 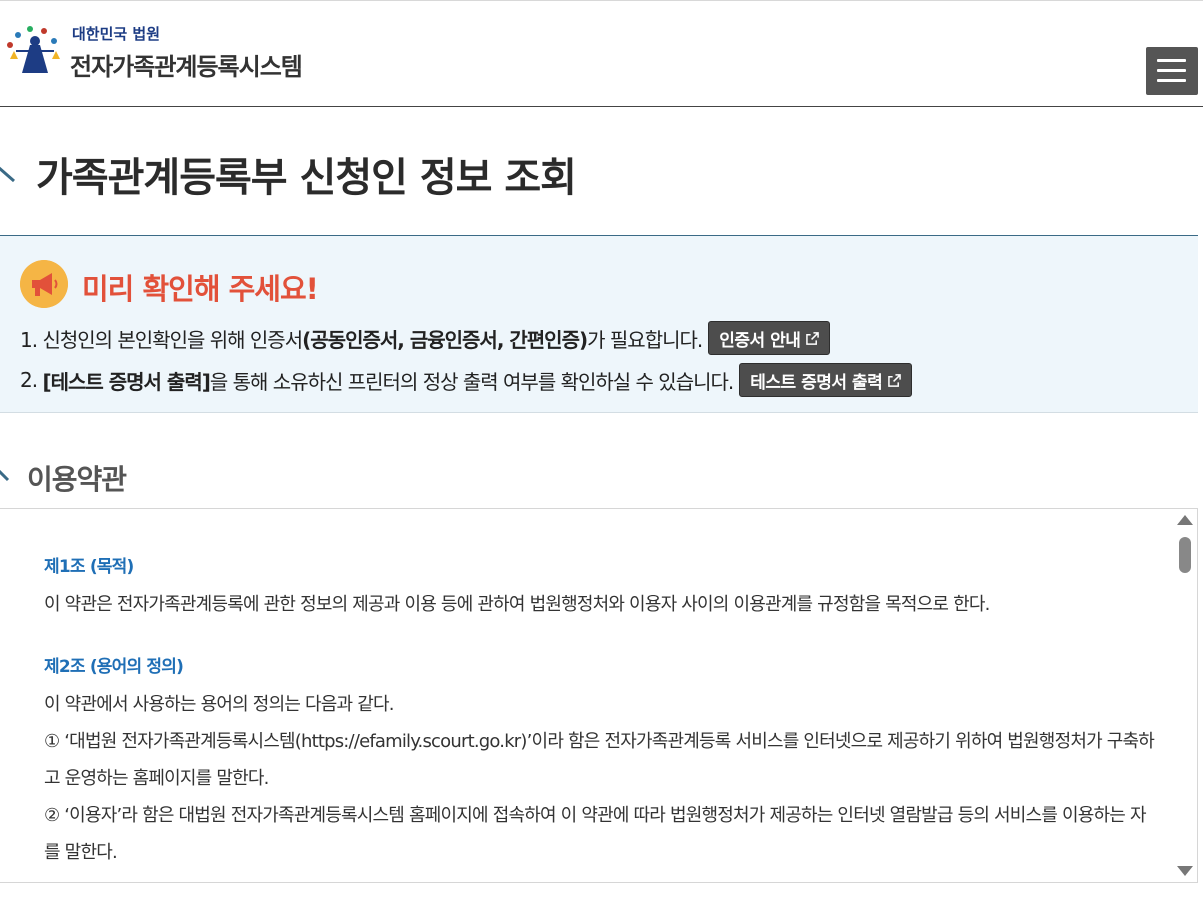 What do you see at coordinates (161, 339) in the screenshot?
I see `notice-line-1-text: 1. 신청인의 본인확인을 위해 인증서` at bounding box center [161, 339].